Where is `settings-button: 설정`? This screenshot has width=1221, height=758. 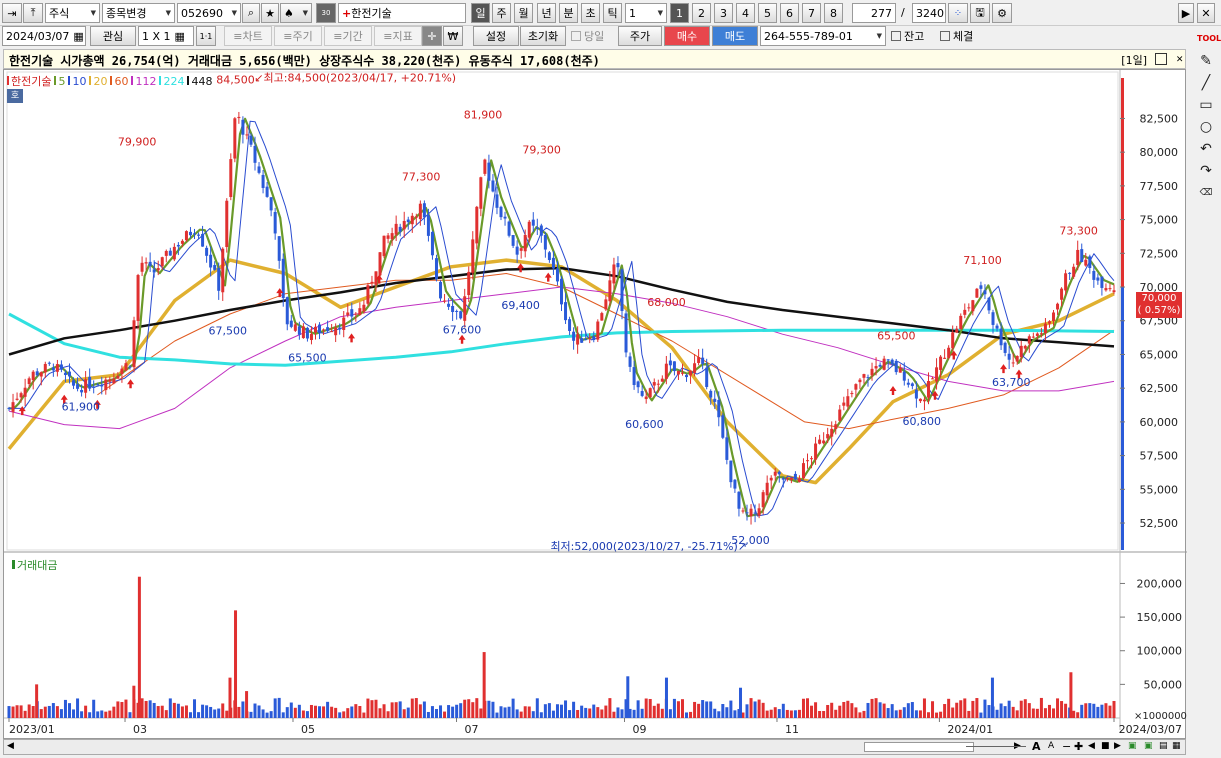
settings-button: 설정 is located at coordinates (496, 36).